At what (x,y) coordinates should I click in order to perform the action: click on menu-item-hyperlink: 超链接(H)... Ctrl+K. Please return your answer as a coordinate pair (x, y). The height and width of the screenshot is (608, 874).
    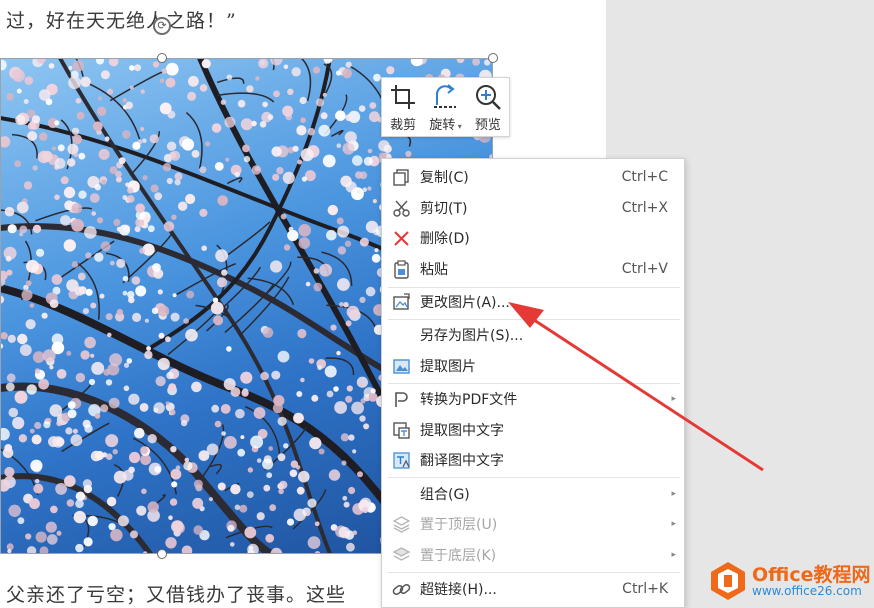
    Looking at the image, I should click on (533, 589).